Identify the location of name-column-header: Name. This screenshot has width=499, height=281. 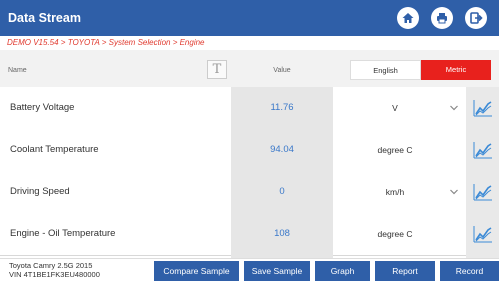
(17, 70).